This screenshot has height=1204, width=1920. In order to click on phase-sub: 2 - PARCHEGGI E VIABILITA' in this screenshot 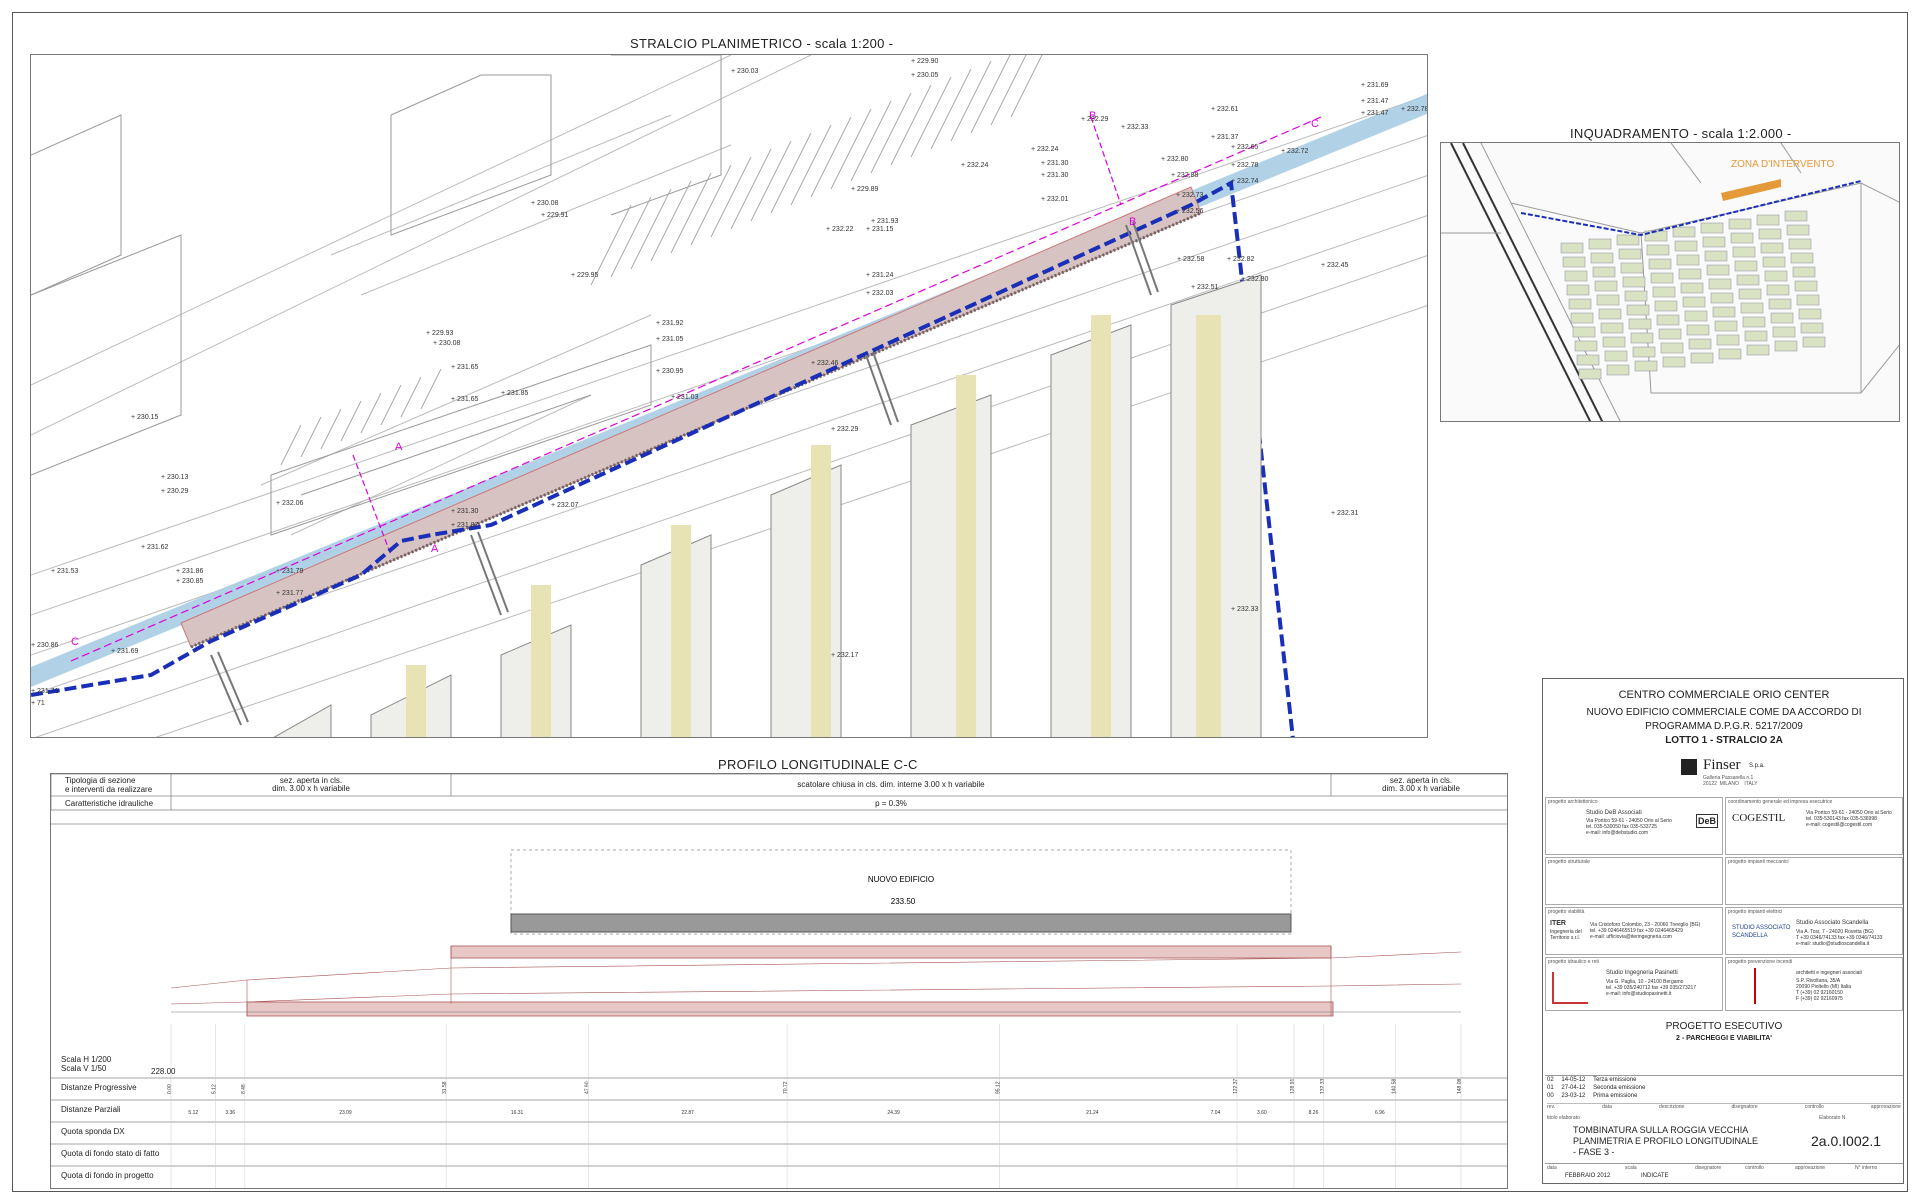, I will do `click(1724, 1038)`.